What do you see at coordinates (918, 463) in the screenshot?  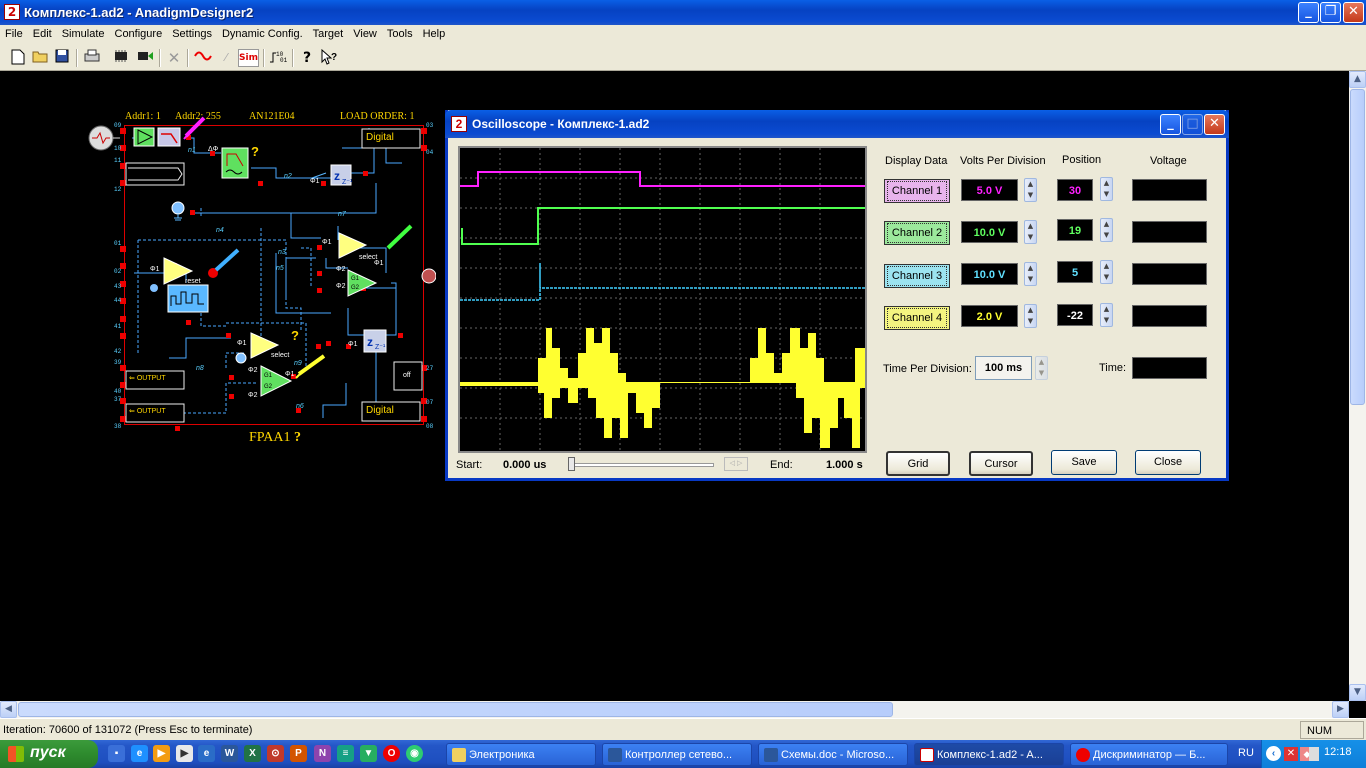 I see `grid-button: Grid` at bounding box center [918, 463].